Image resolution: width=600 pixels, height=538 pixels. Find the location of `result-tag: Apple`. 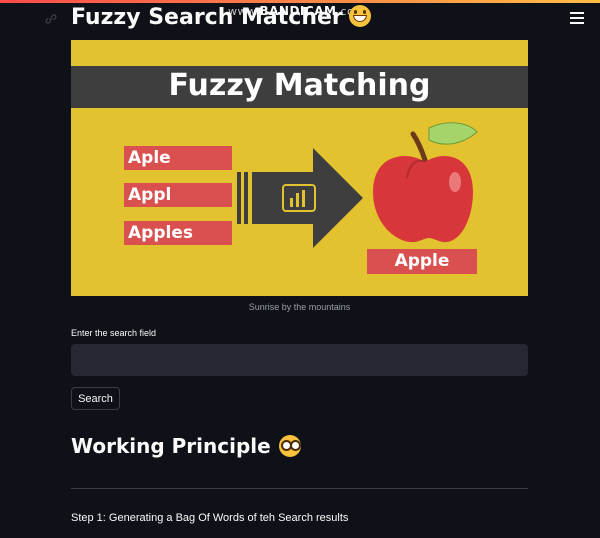

result-tag: Apple is located at coordinates (422, 261).